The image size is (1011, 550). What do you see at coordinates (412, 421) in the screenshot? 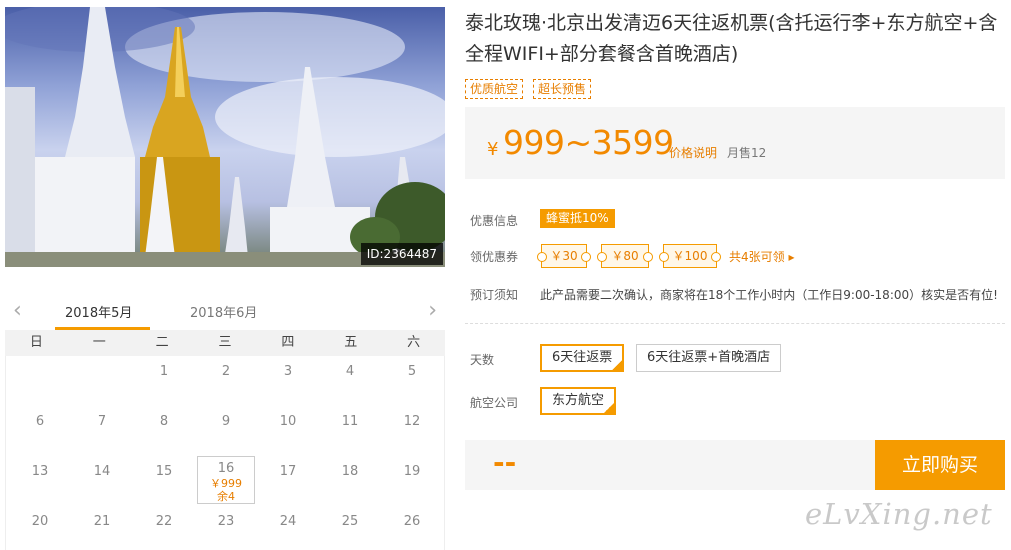
I see `calendar-day: 12` at bounding box center [412, 421].